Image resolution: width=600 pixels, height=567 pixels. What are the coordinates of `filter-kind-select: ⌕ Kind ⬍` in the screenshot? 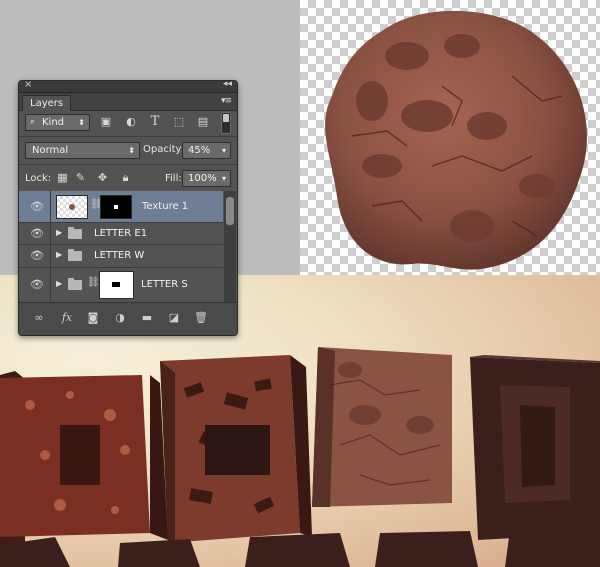 It's located at (57, 122).